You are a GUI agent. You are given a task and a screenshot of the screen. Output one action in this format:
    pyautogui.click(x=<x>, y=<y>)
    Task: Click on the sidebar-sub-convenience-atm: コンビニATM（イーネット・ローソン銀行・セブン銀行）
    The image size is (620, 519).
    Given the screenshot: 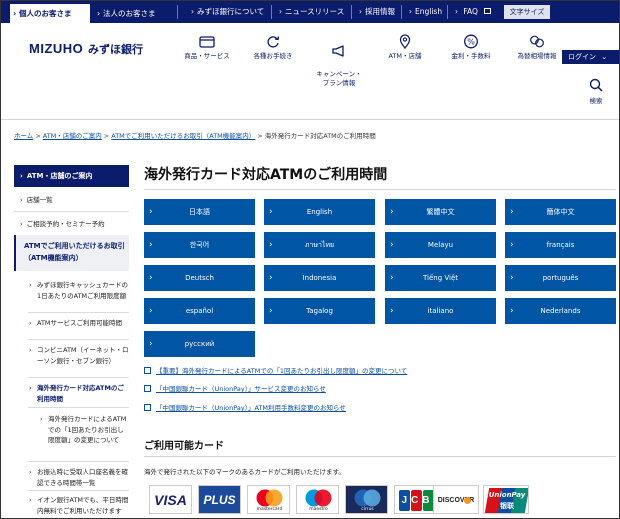 What is the action you would take?
    pyautogui.click(x=78, y=355)
    